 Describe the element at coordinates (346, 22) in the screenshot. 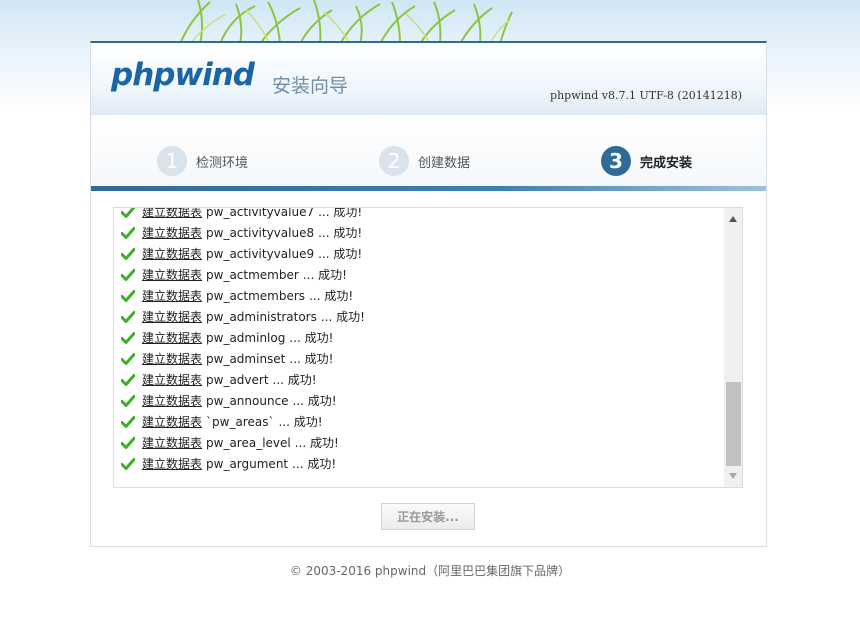

I see `grass-decoration` at that location.